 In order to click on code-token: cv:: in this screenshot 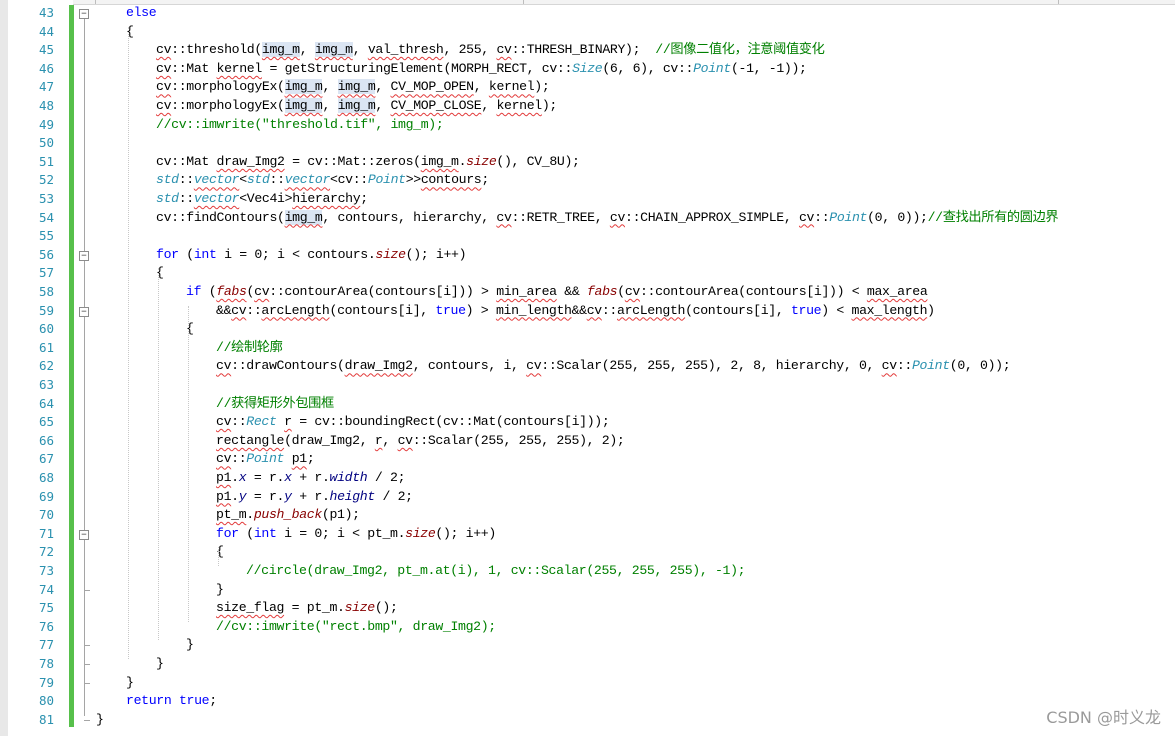, I will do `click(557, 68)`.